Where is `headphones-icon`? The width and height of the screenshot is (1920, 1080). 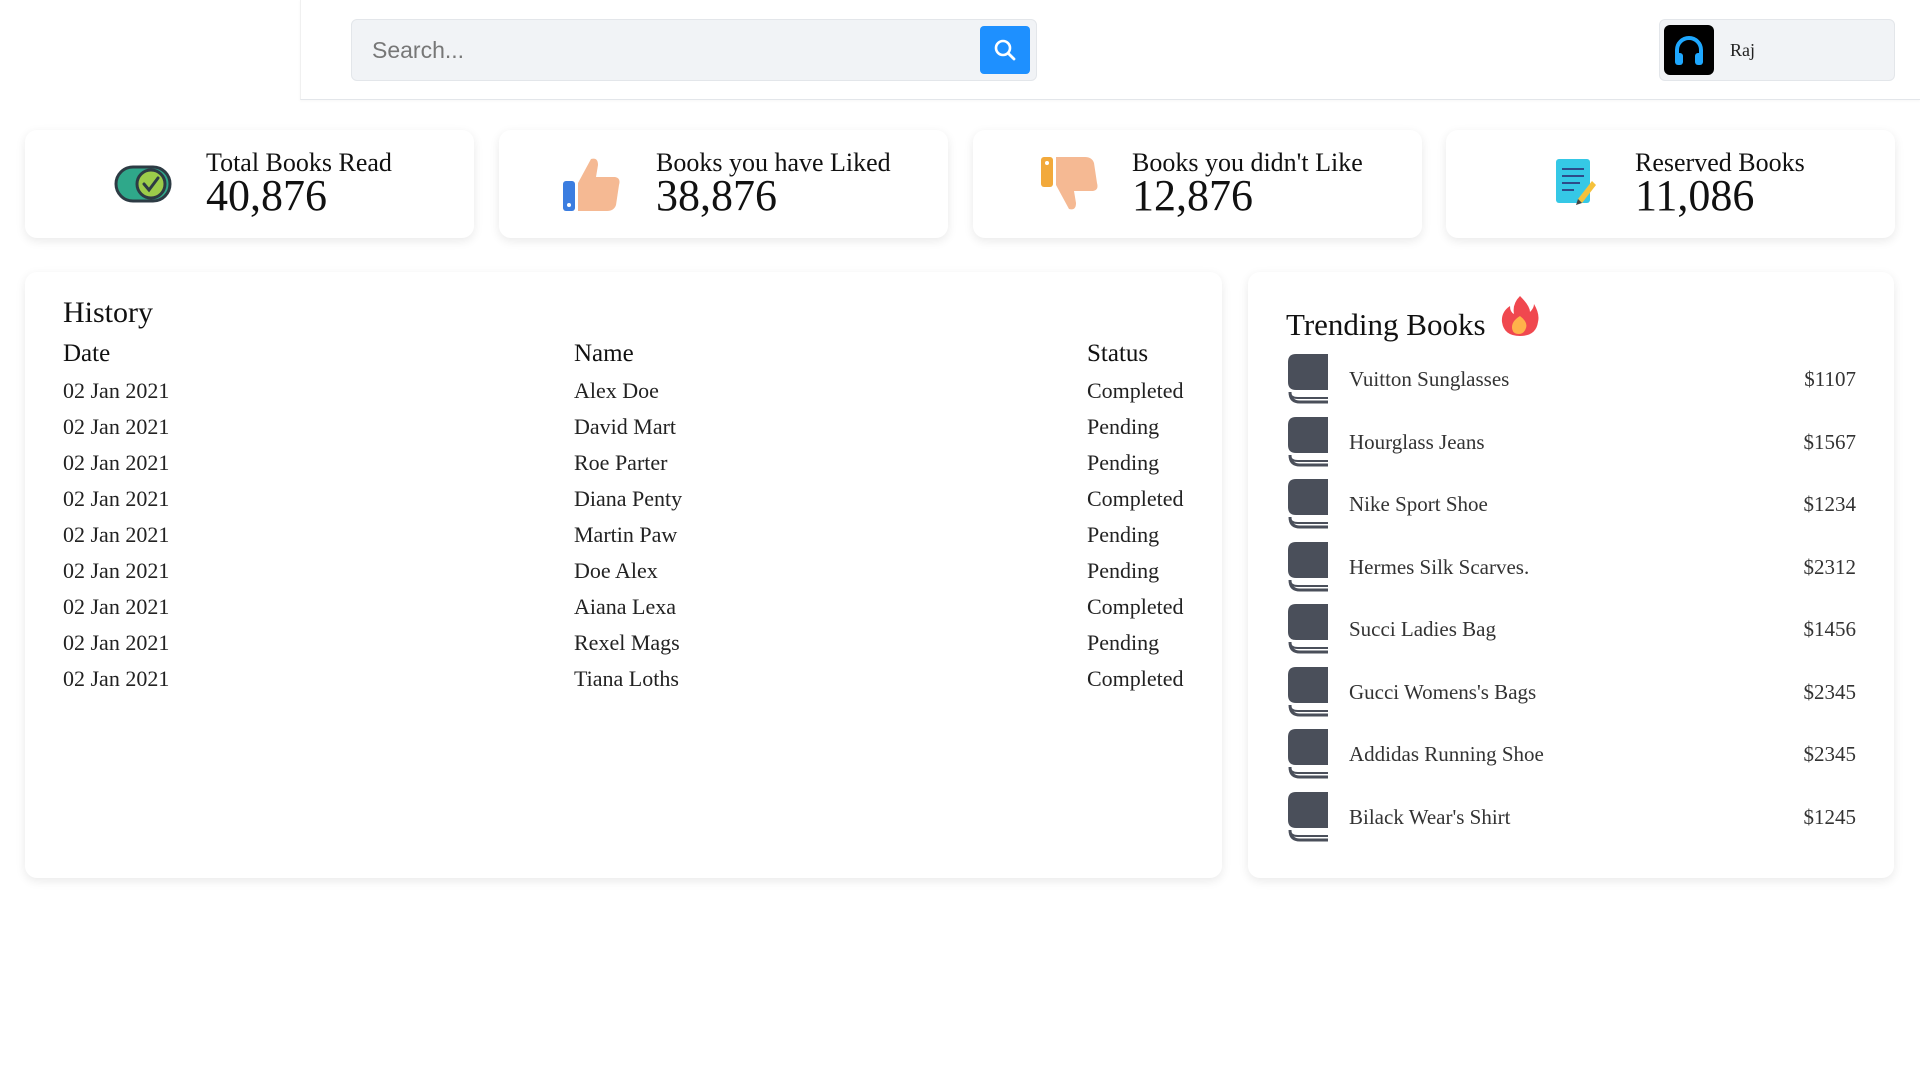
headphones-icon is located at coordinates (1689, 50).